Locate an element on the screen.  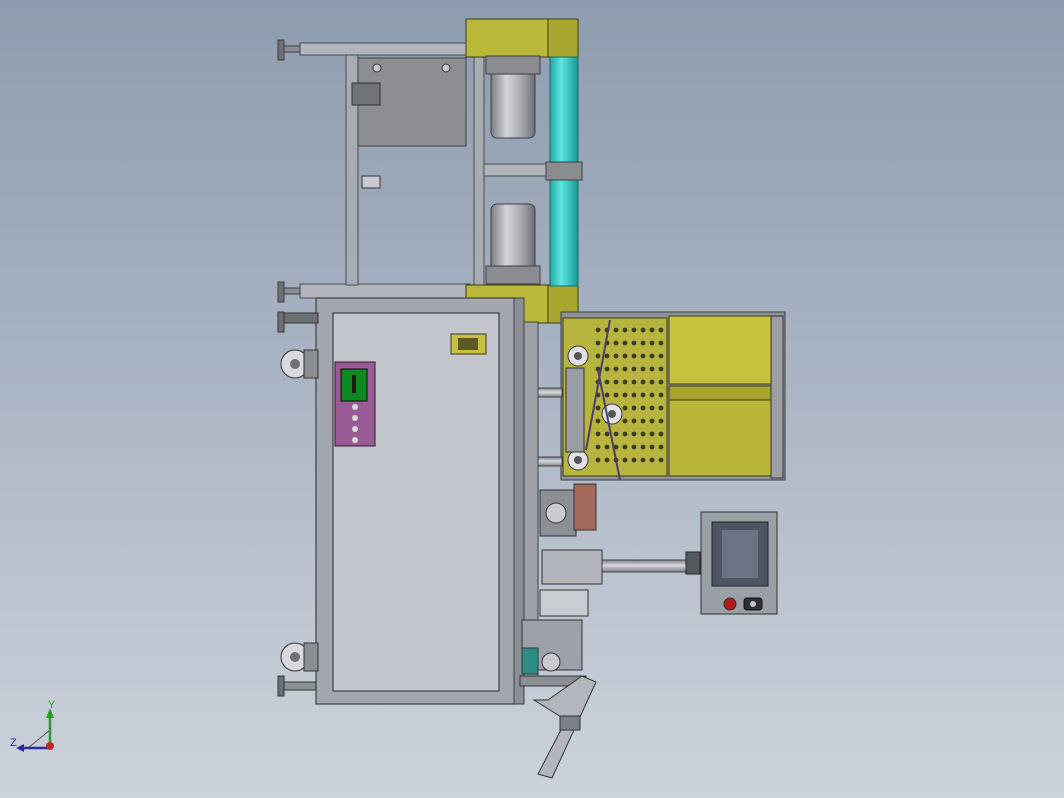
cyan-roller-upper is located at coordinates (564, 111).